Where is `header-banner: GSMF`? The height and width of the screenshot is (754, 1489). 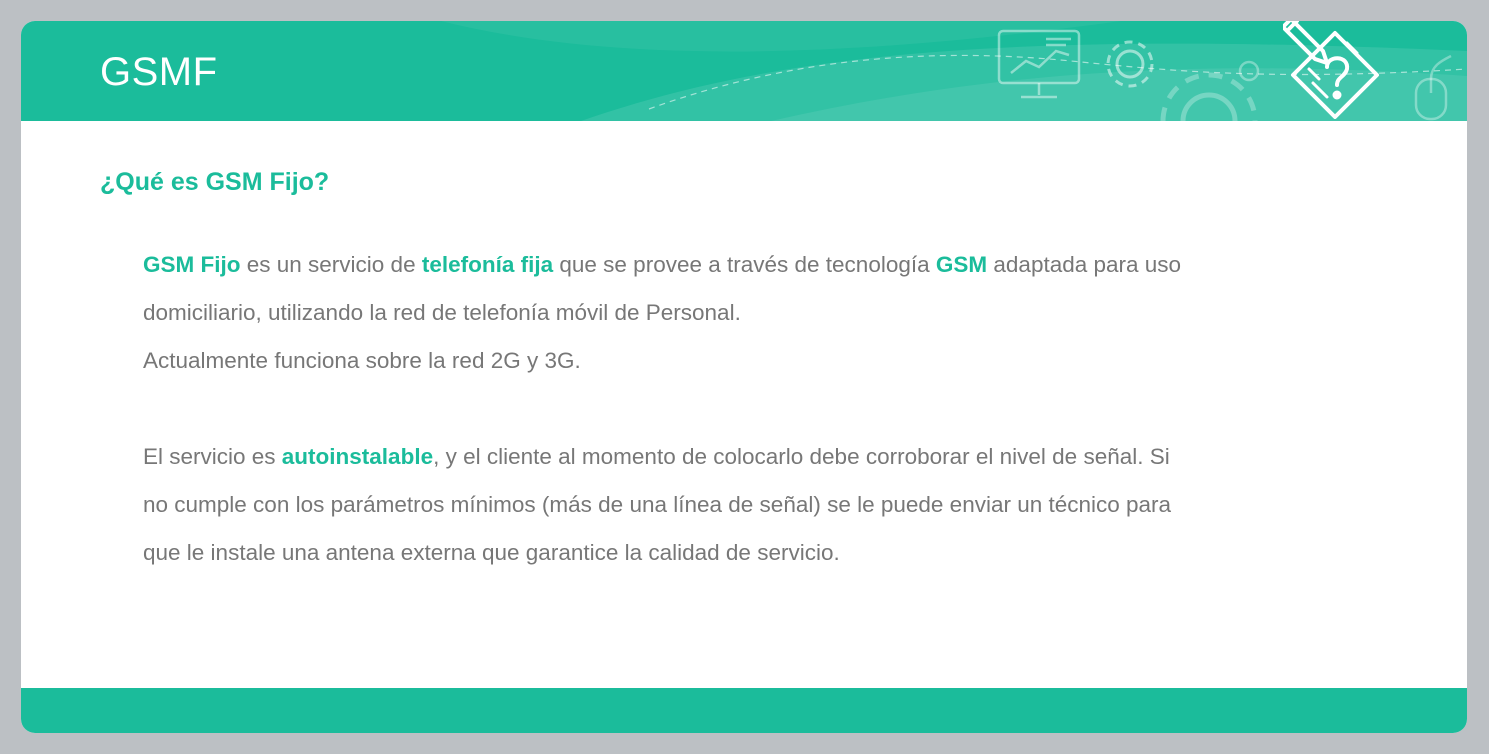 header-banner: GSMF is located at coordinates (744, 71).